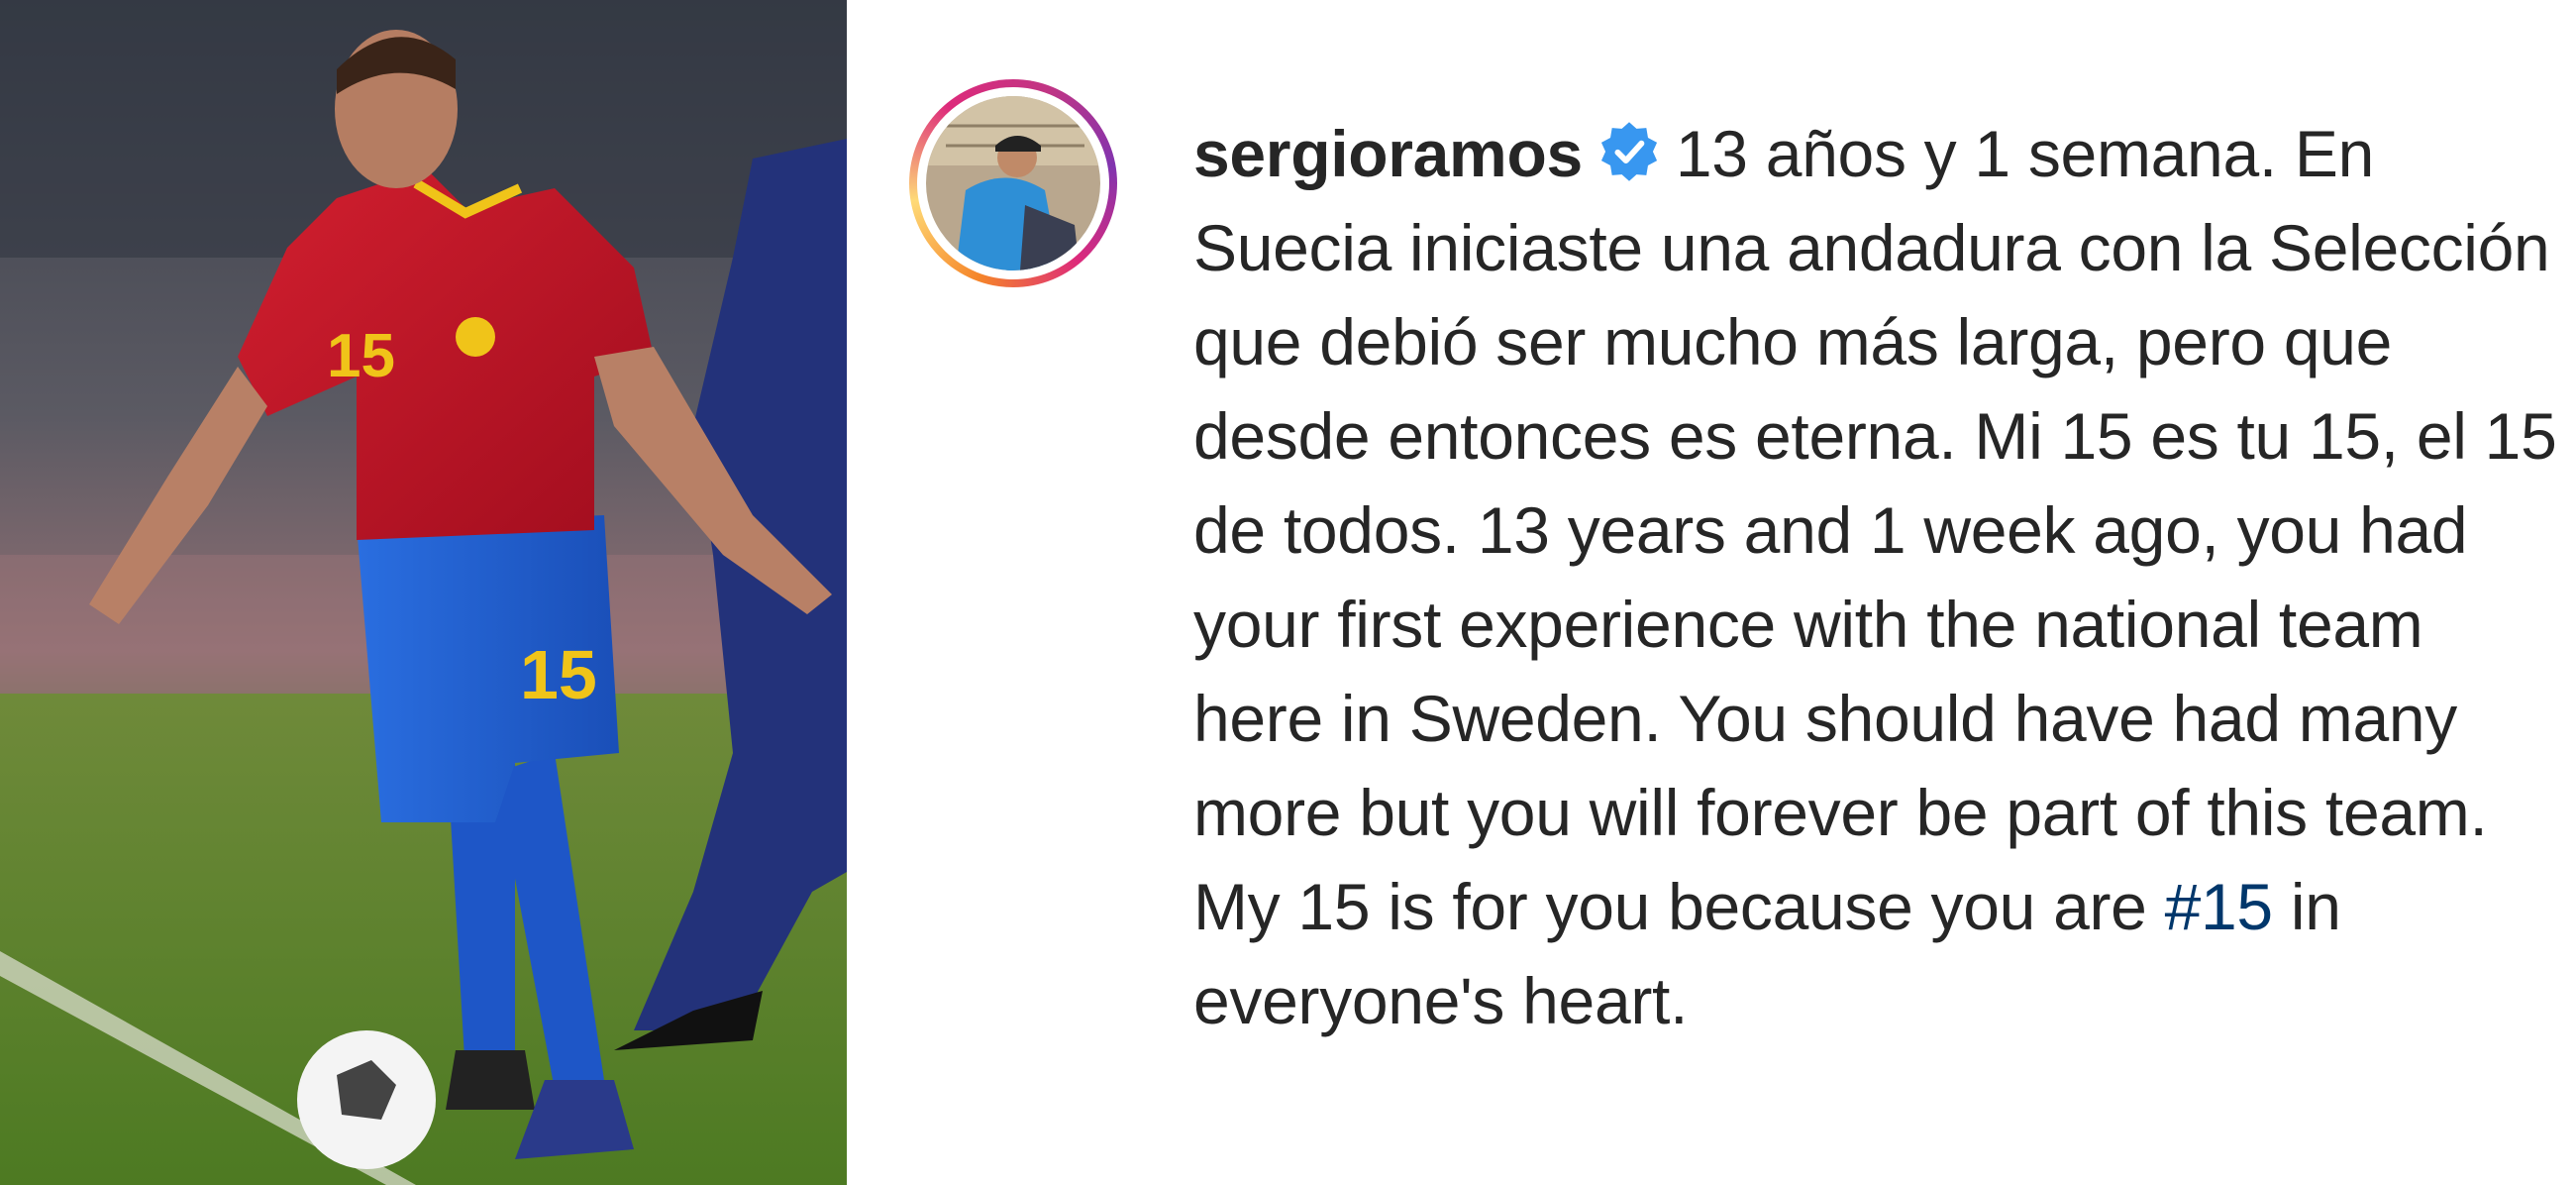  I want to click on avatar, so click(1013, 183).